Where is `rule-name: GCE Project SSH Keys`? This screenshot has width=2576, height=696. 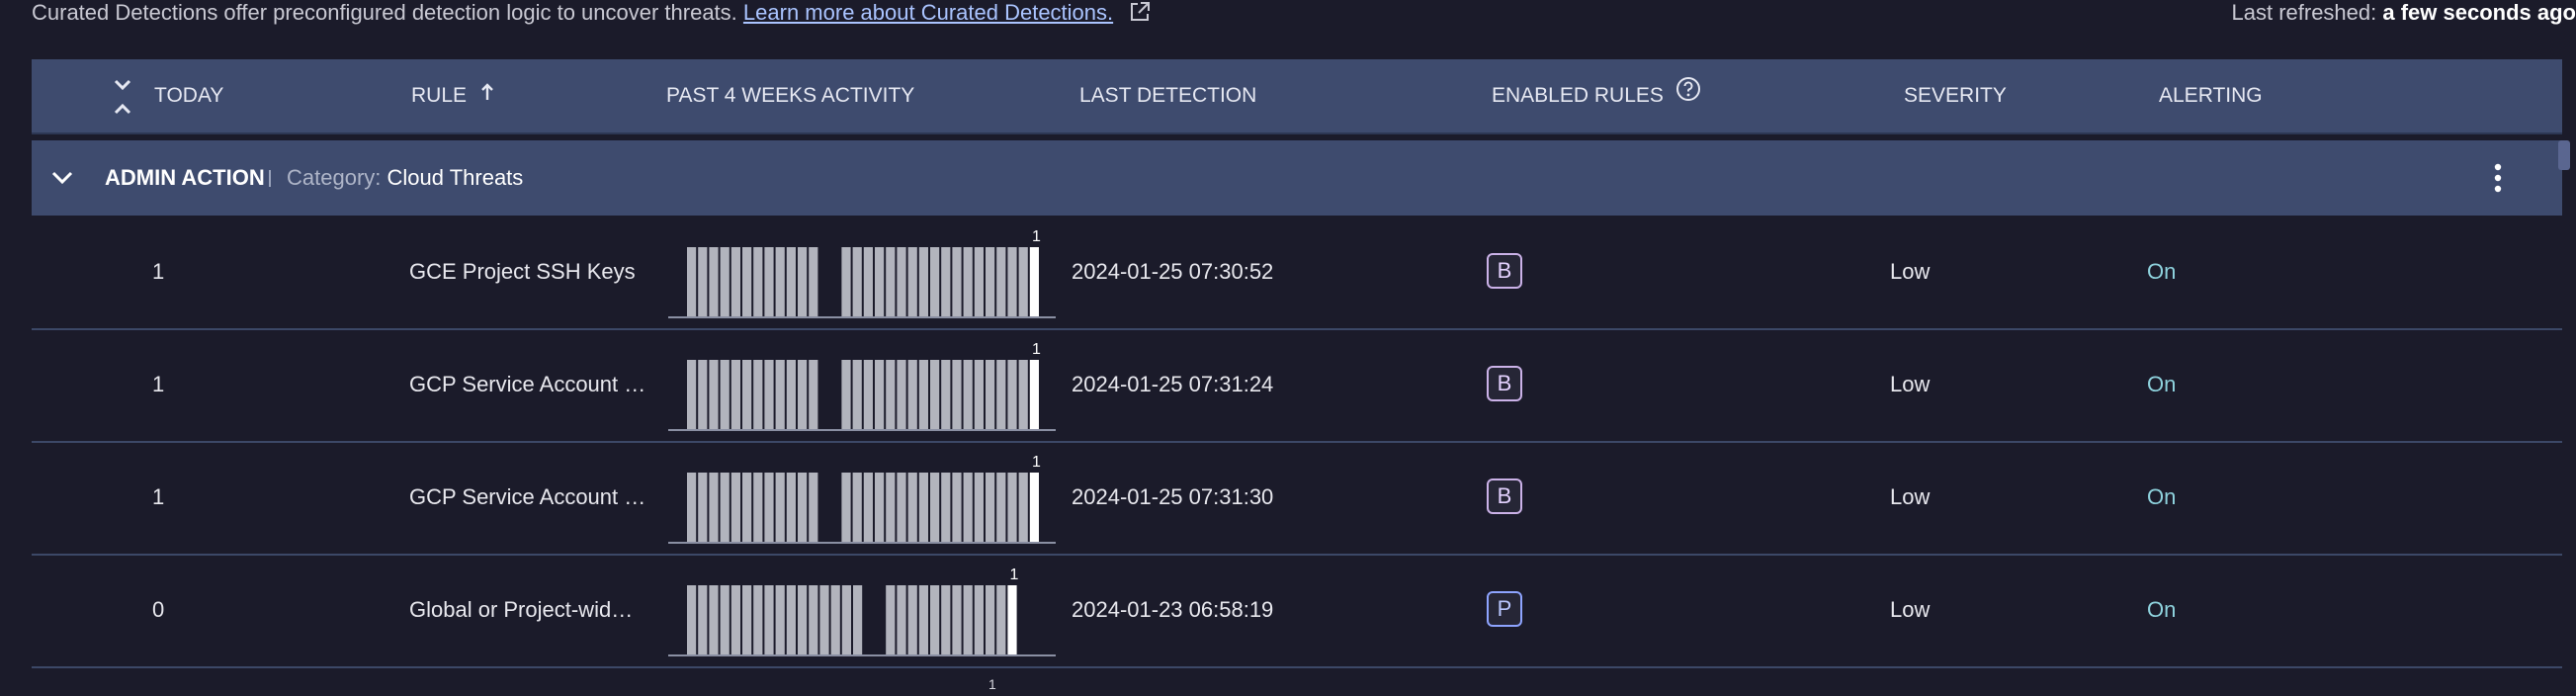 rule-name: GCE Project SSH Keys is located at coordinates (522, 272).